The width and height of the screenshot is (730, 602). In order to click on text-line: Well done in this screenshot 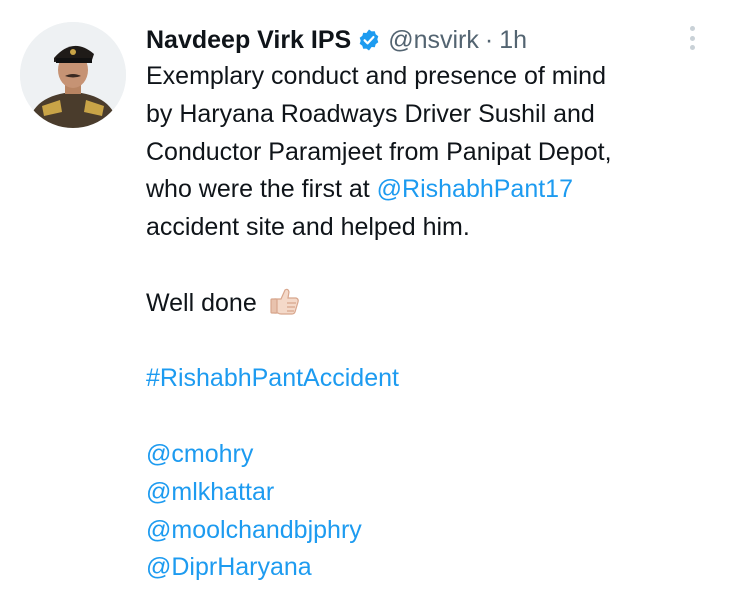, I will do `click(431, 304)`.